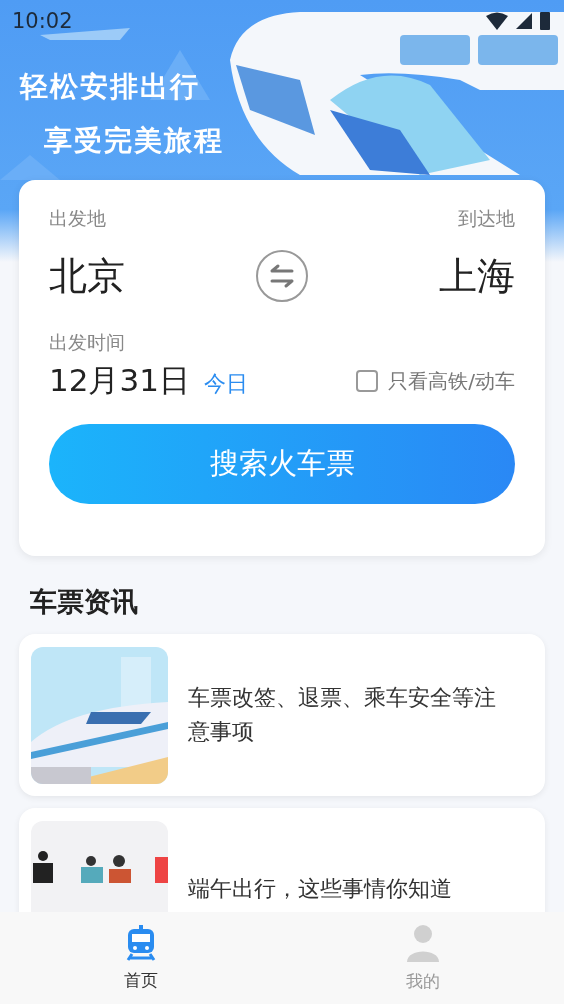  I want to click on battery-icon, so click(545, 21).